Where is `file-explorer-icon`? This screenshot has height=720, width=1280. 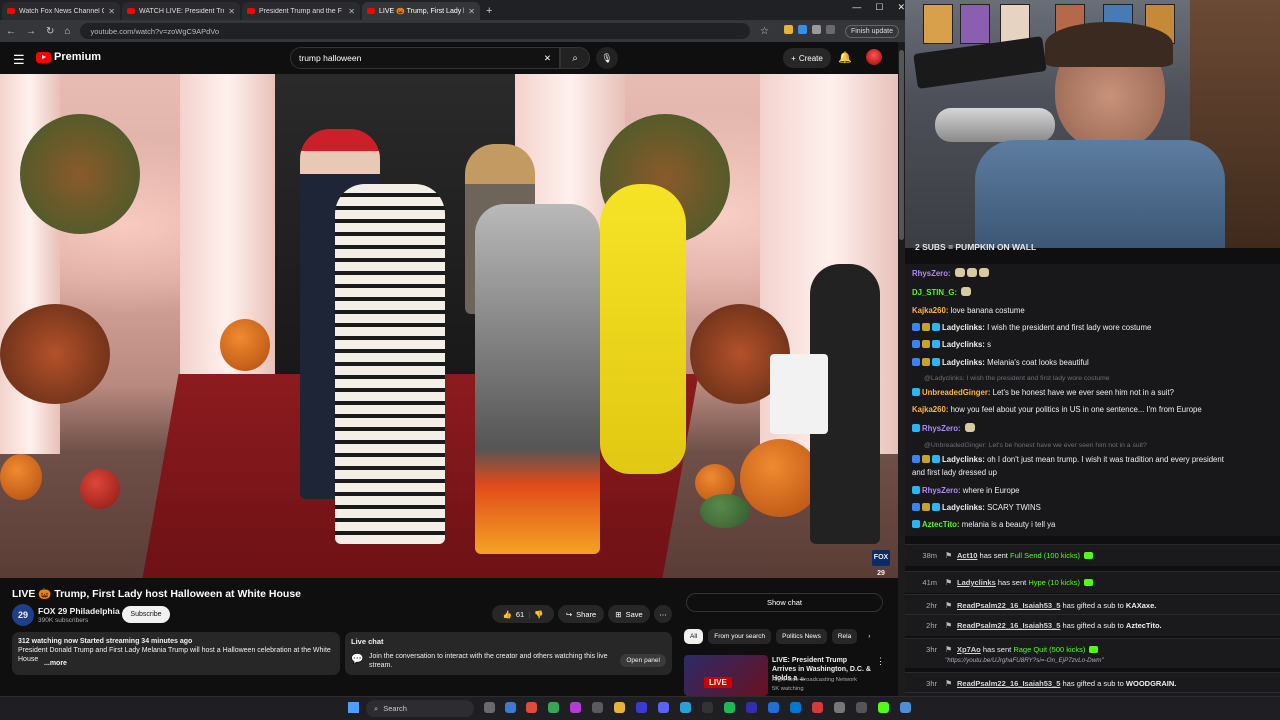
file-explorer-icon is located at coordinates (619, 707).